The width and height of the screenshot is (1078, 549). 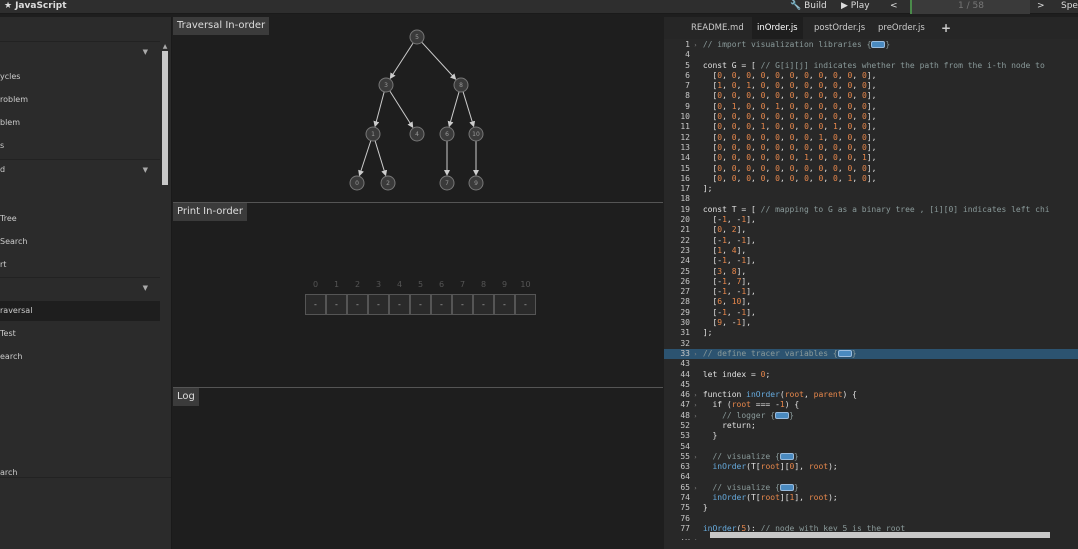 What do you see at coordinates (871, 96) in the screenshot?
I see `code-line: 8 [0, 0, 0, 0, 0, 0, 0, 0, 0, 0, 0],` at bounding box center [871, 96].